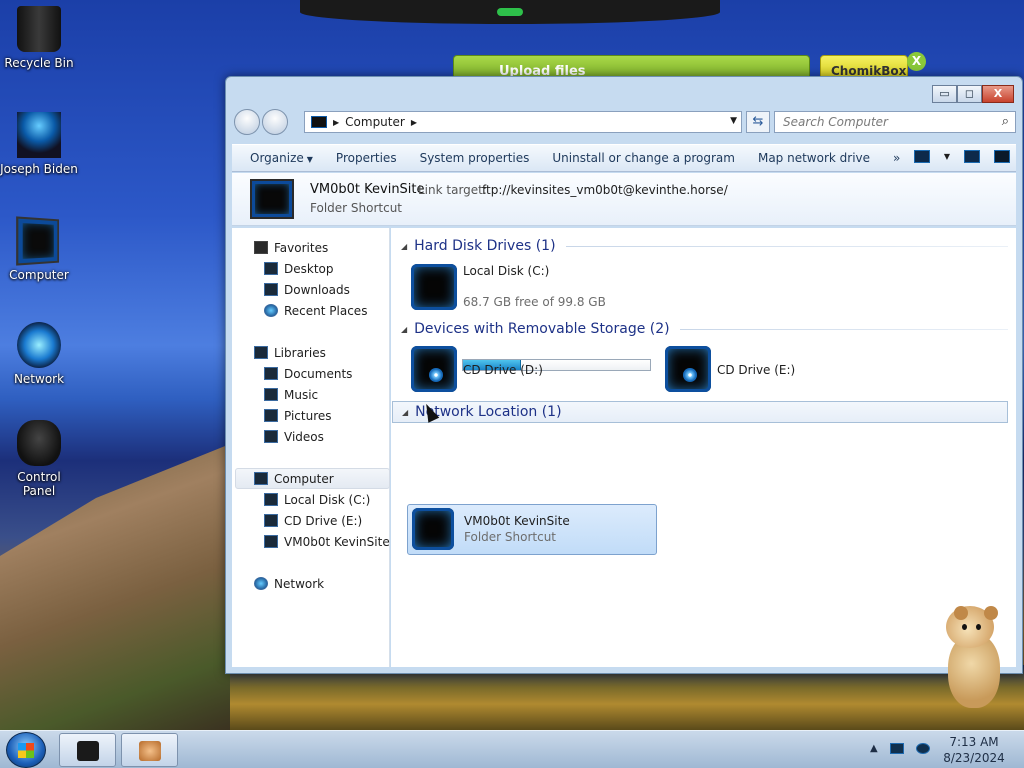 The width and height of the screenshot is (1024, 768). I want to click on nav-label: CD Drive (E:), so click(323, 520).